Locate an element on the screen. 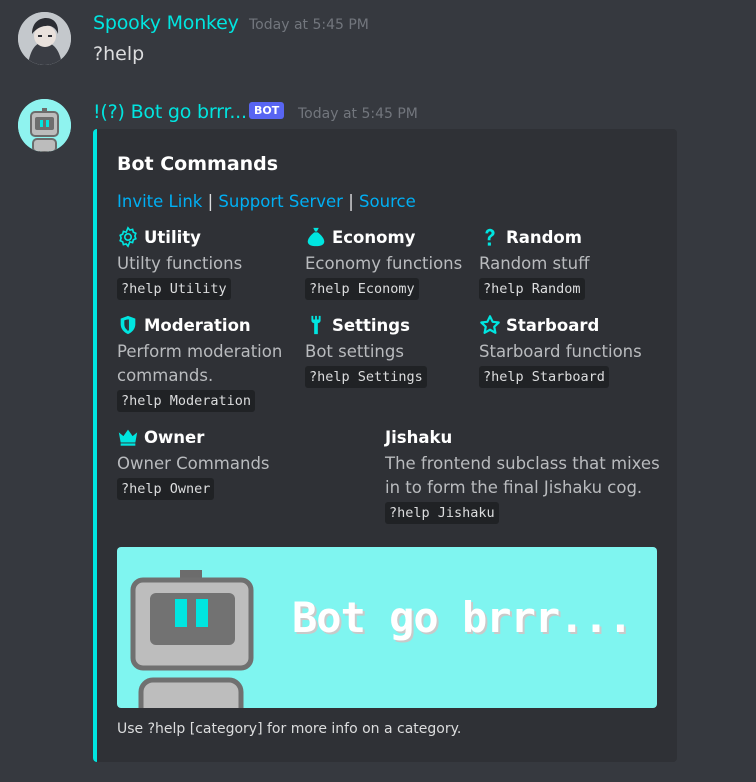  cmd-economy: ?help Economy is located at coordinates (362, 289).